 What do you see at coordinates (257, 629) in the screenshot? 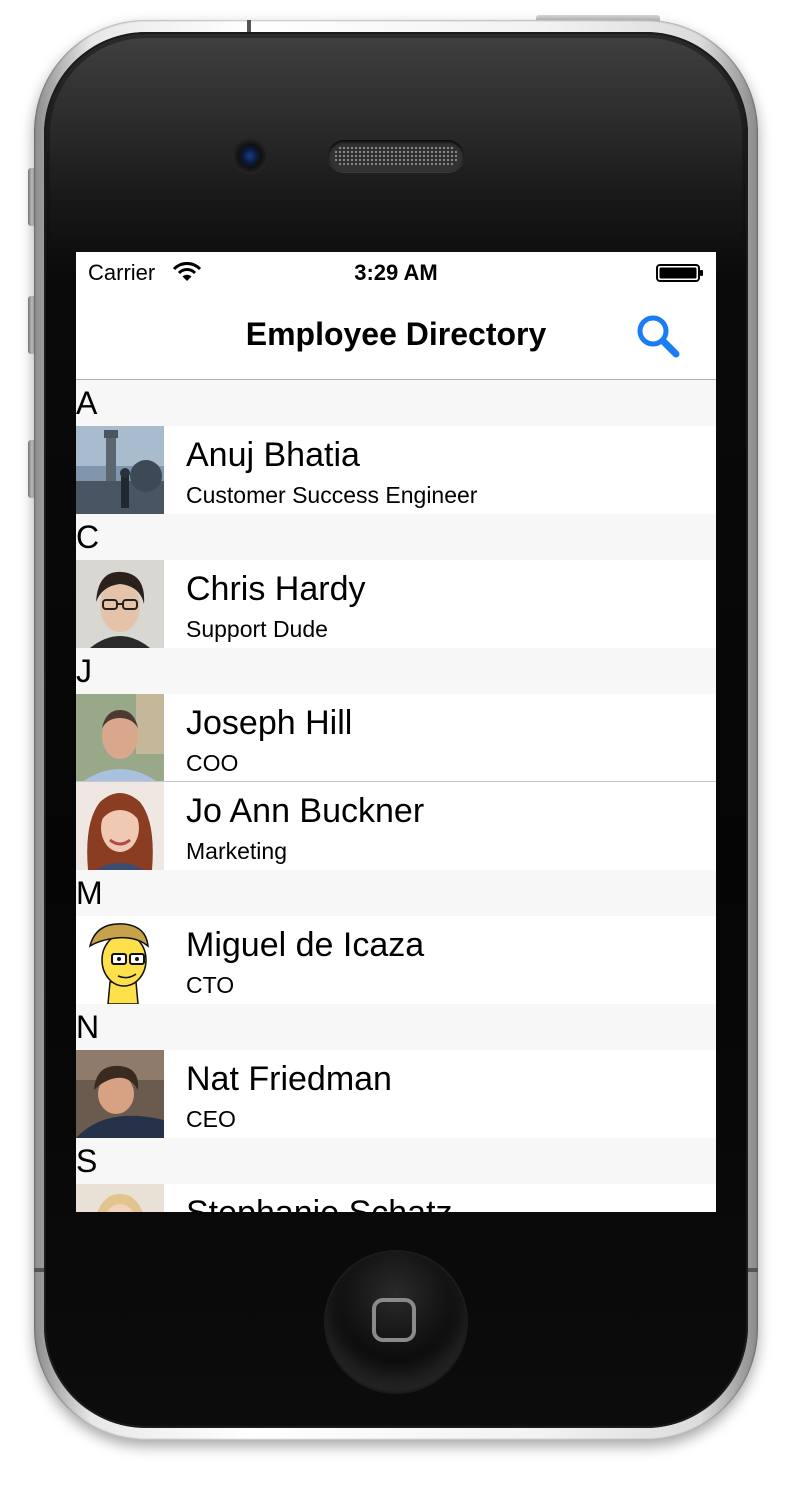
I see `employee-title: Support Dude` at bounding box center [257, 629].